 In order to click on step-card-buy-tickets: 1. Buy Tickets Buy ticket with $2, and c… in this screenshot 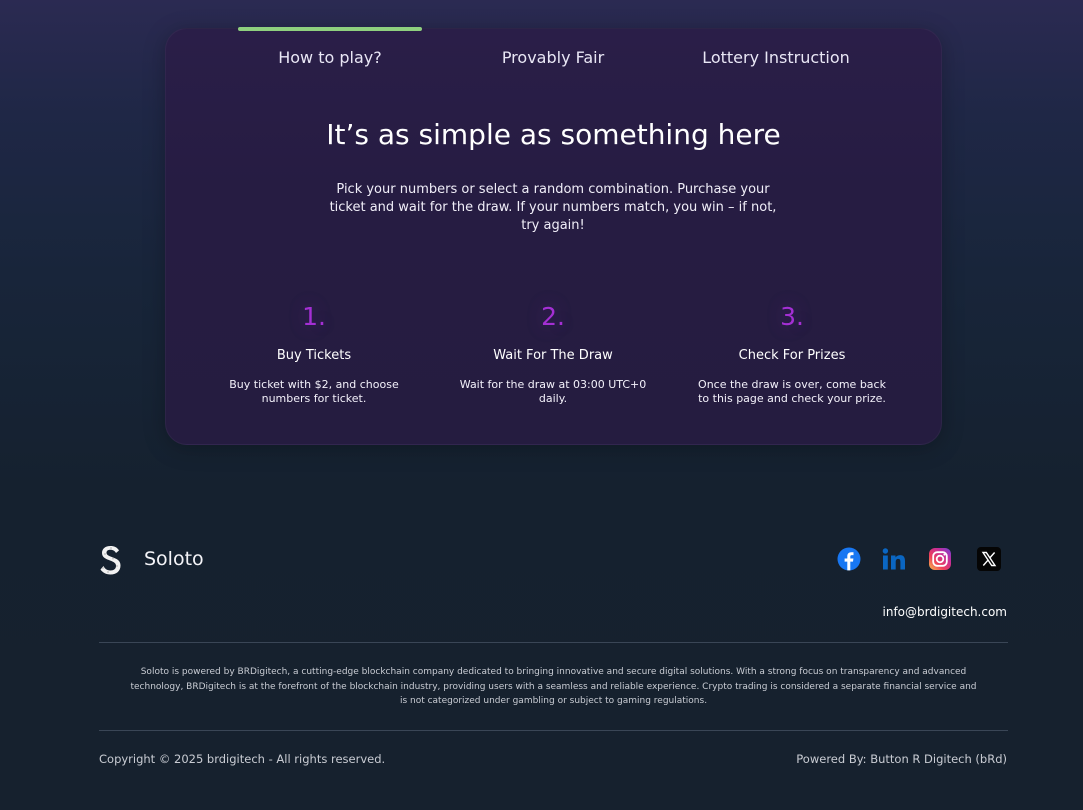, I will do `click(314, 353)`.